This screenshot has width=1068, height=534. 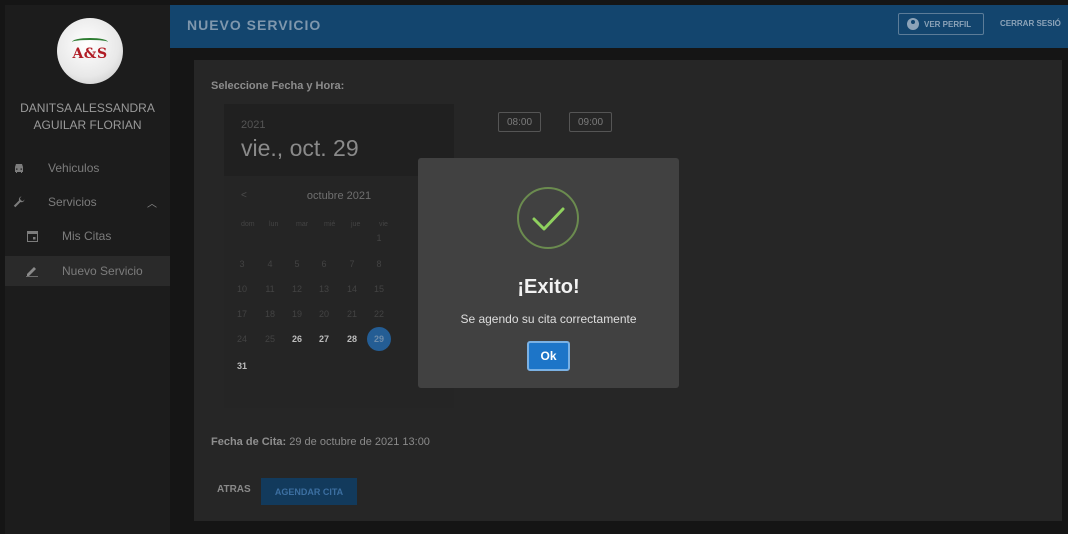 What do you see at coordinates (352, 289) in the screenshot?
I see `calendar-day: 14` at bounding box center [352, 289].